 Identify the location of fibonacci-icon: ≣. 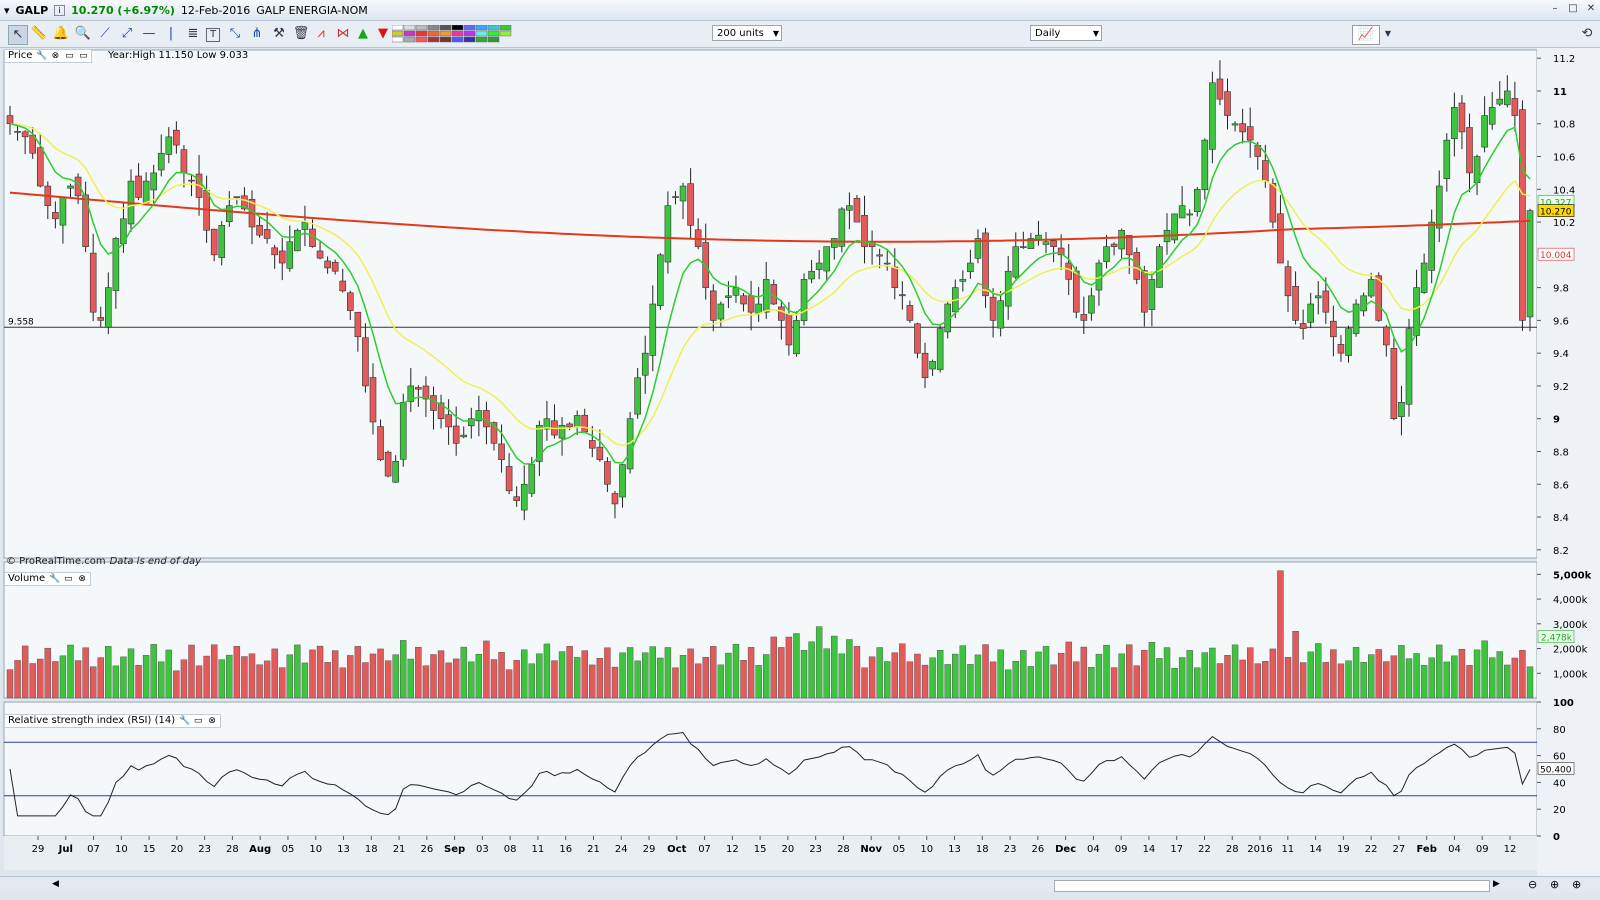
(193, 34).